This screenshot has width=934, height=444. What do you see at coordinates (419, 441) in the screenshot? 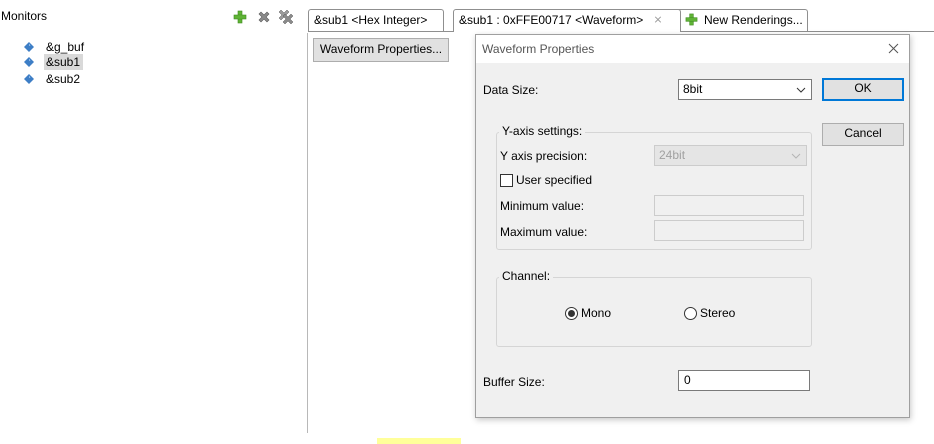
I see `highlight-strip` at bounding box center [419, 441].